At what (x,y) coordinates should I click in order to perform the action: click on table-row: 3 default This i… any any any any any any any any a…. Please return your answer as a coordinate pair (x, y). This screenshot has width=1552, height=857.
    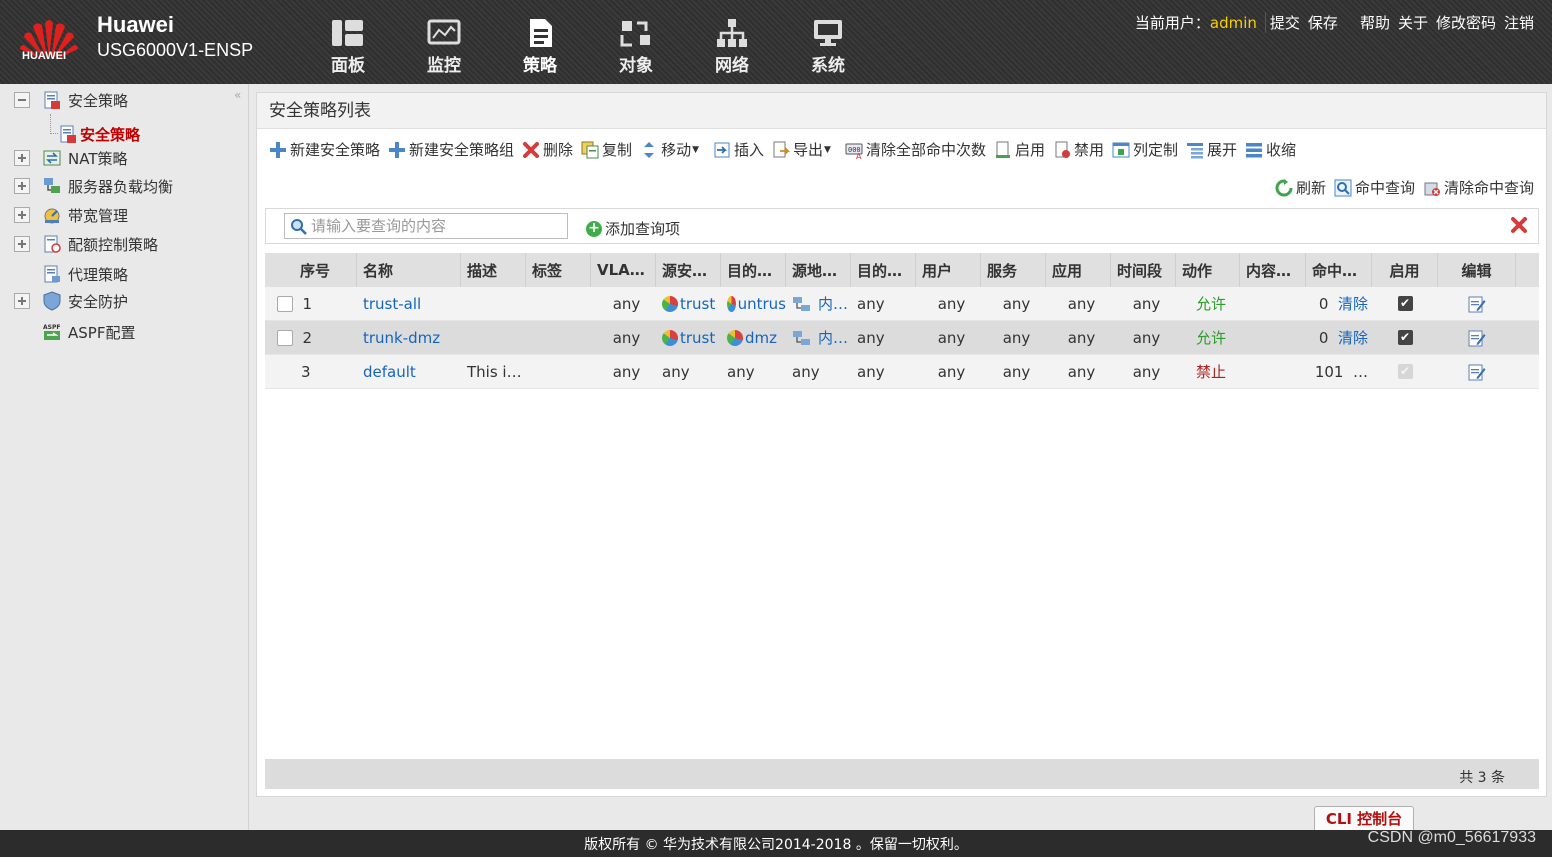
    Looking at the image, I should click on (902, 372).